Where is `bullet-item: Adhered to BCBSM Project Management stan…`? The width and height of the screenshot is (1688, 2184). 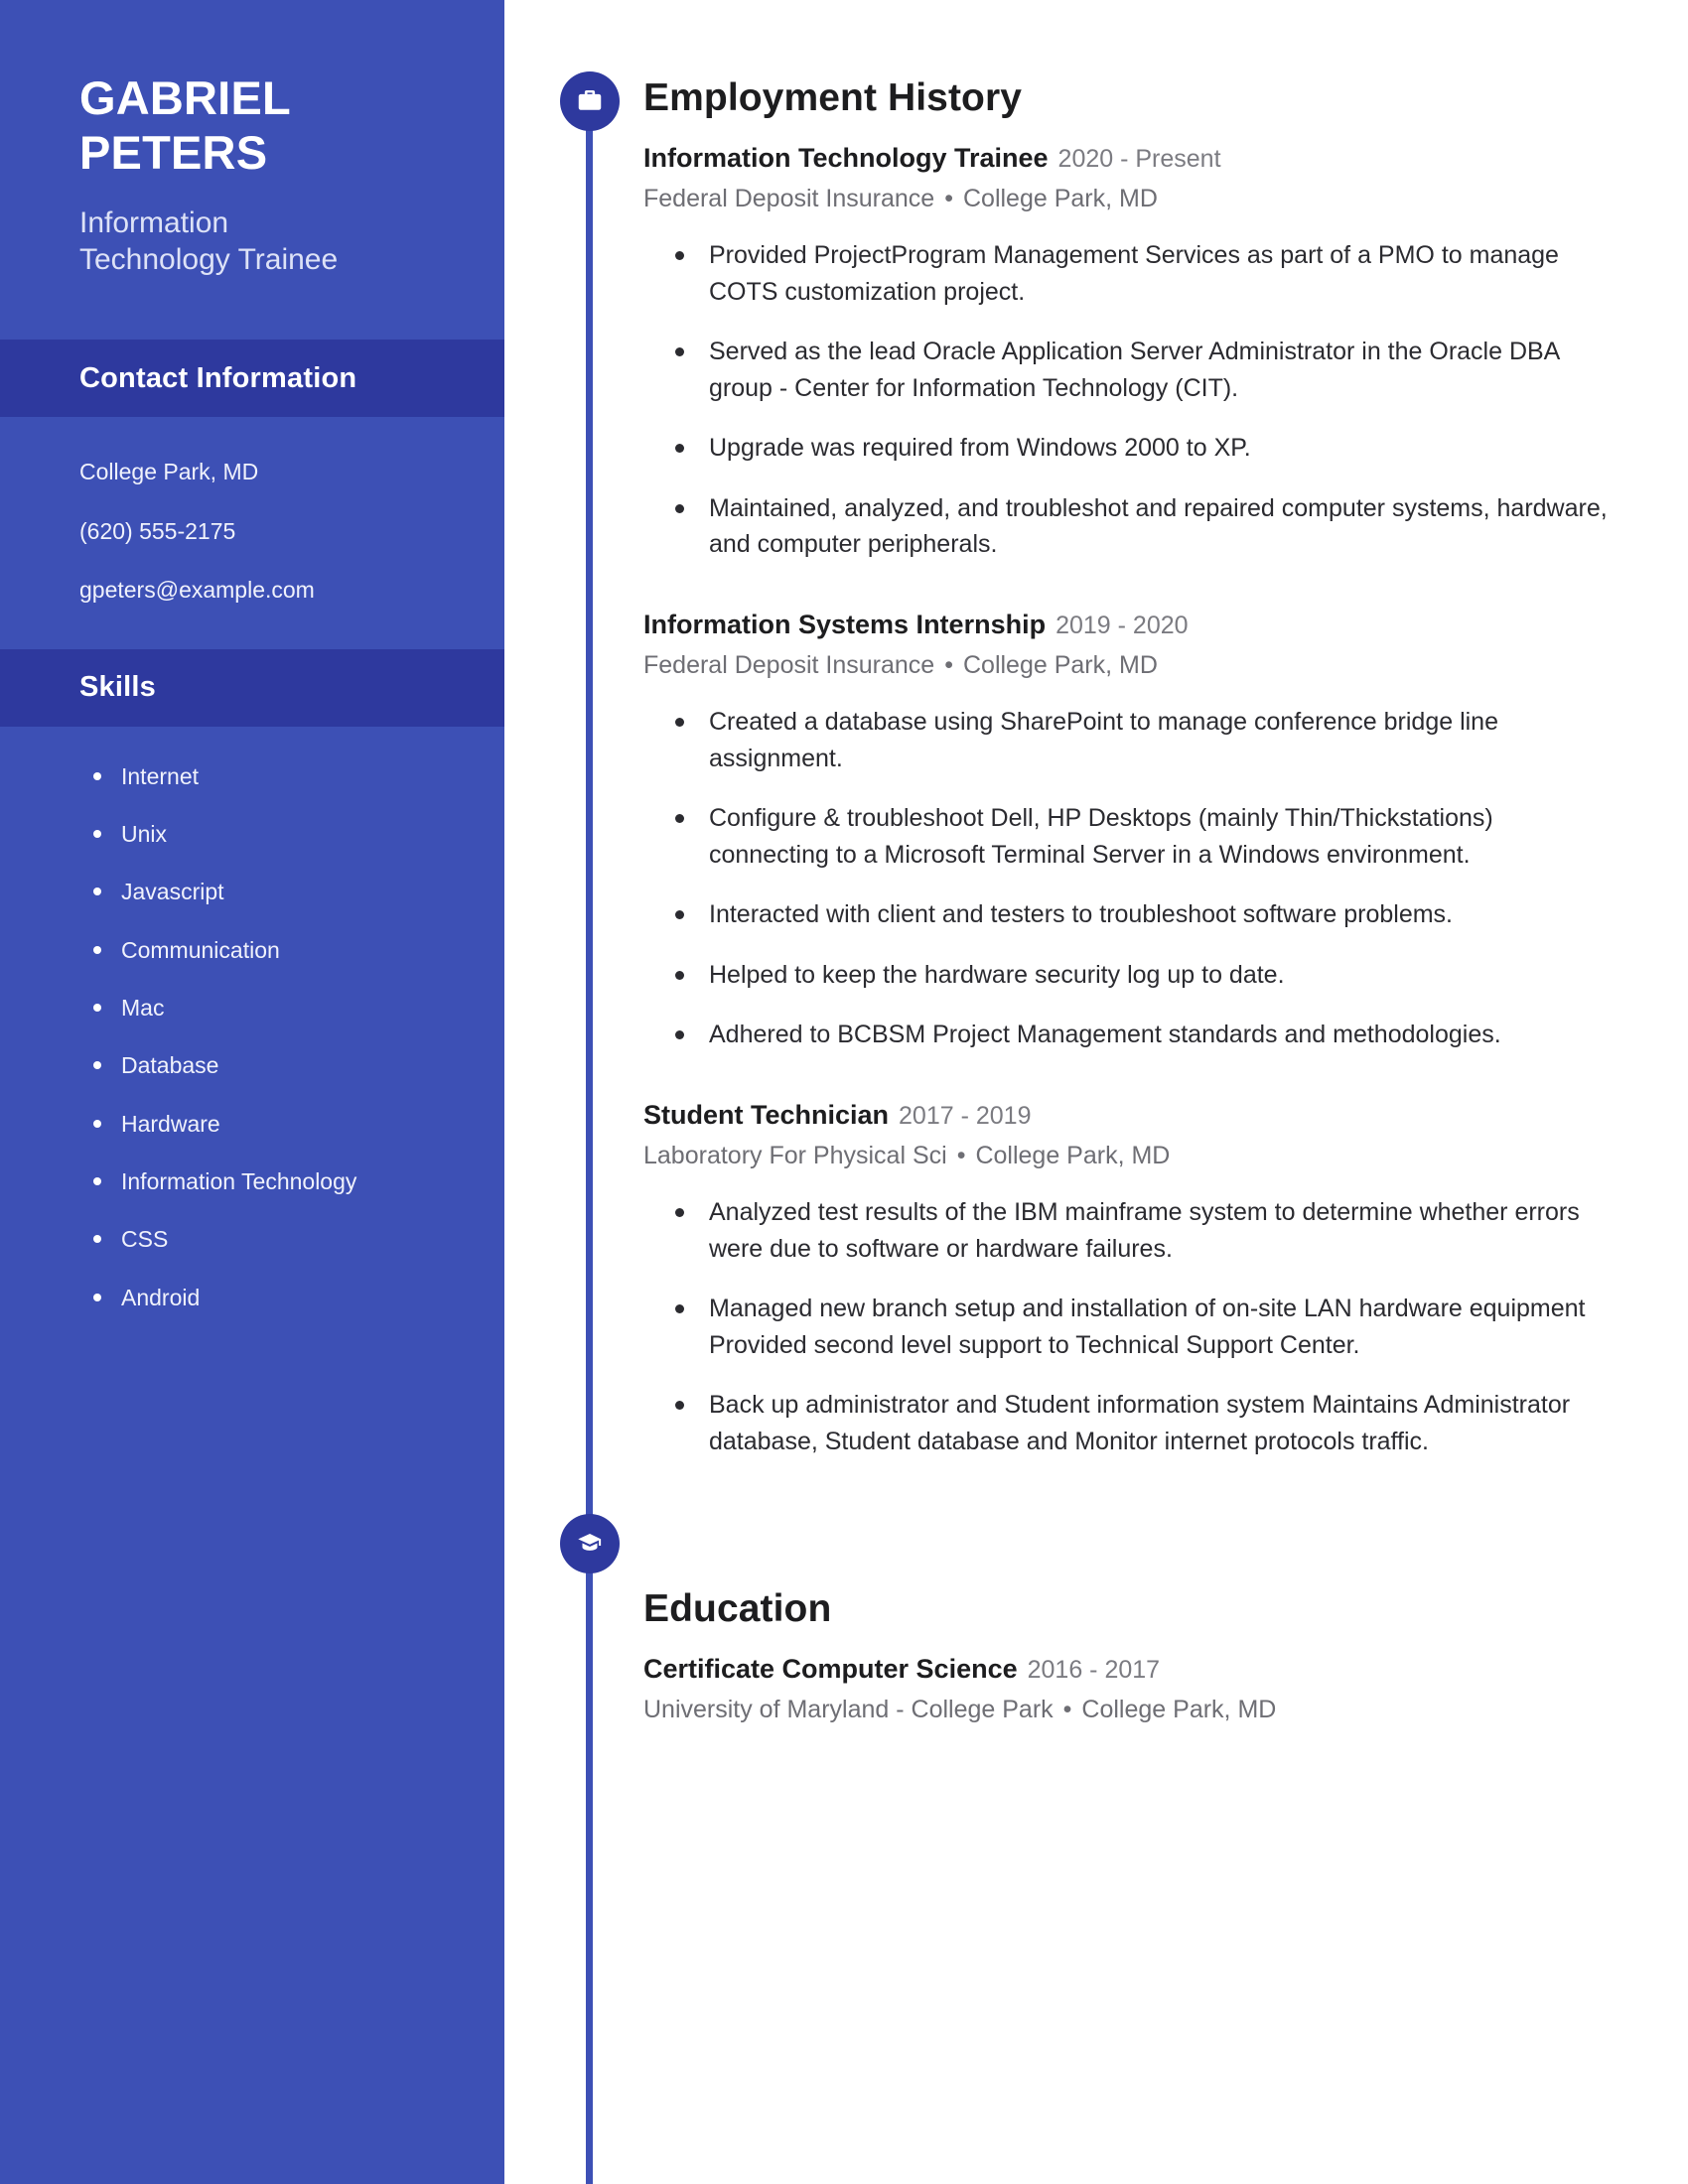
bullet-item: Adhered to BCBSM Project Management stan… is located at coordinates (1145, 1035).